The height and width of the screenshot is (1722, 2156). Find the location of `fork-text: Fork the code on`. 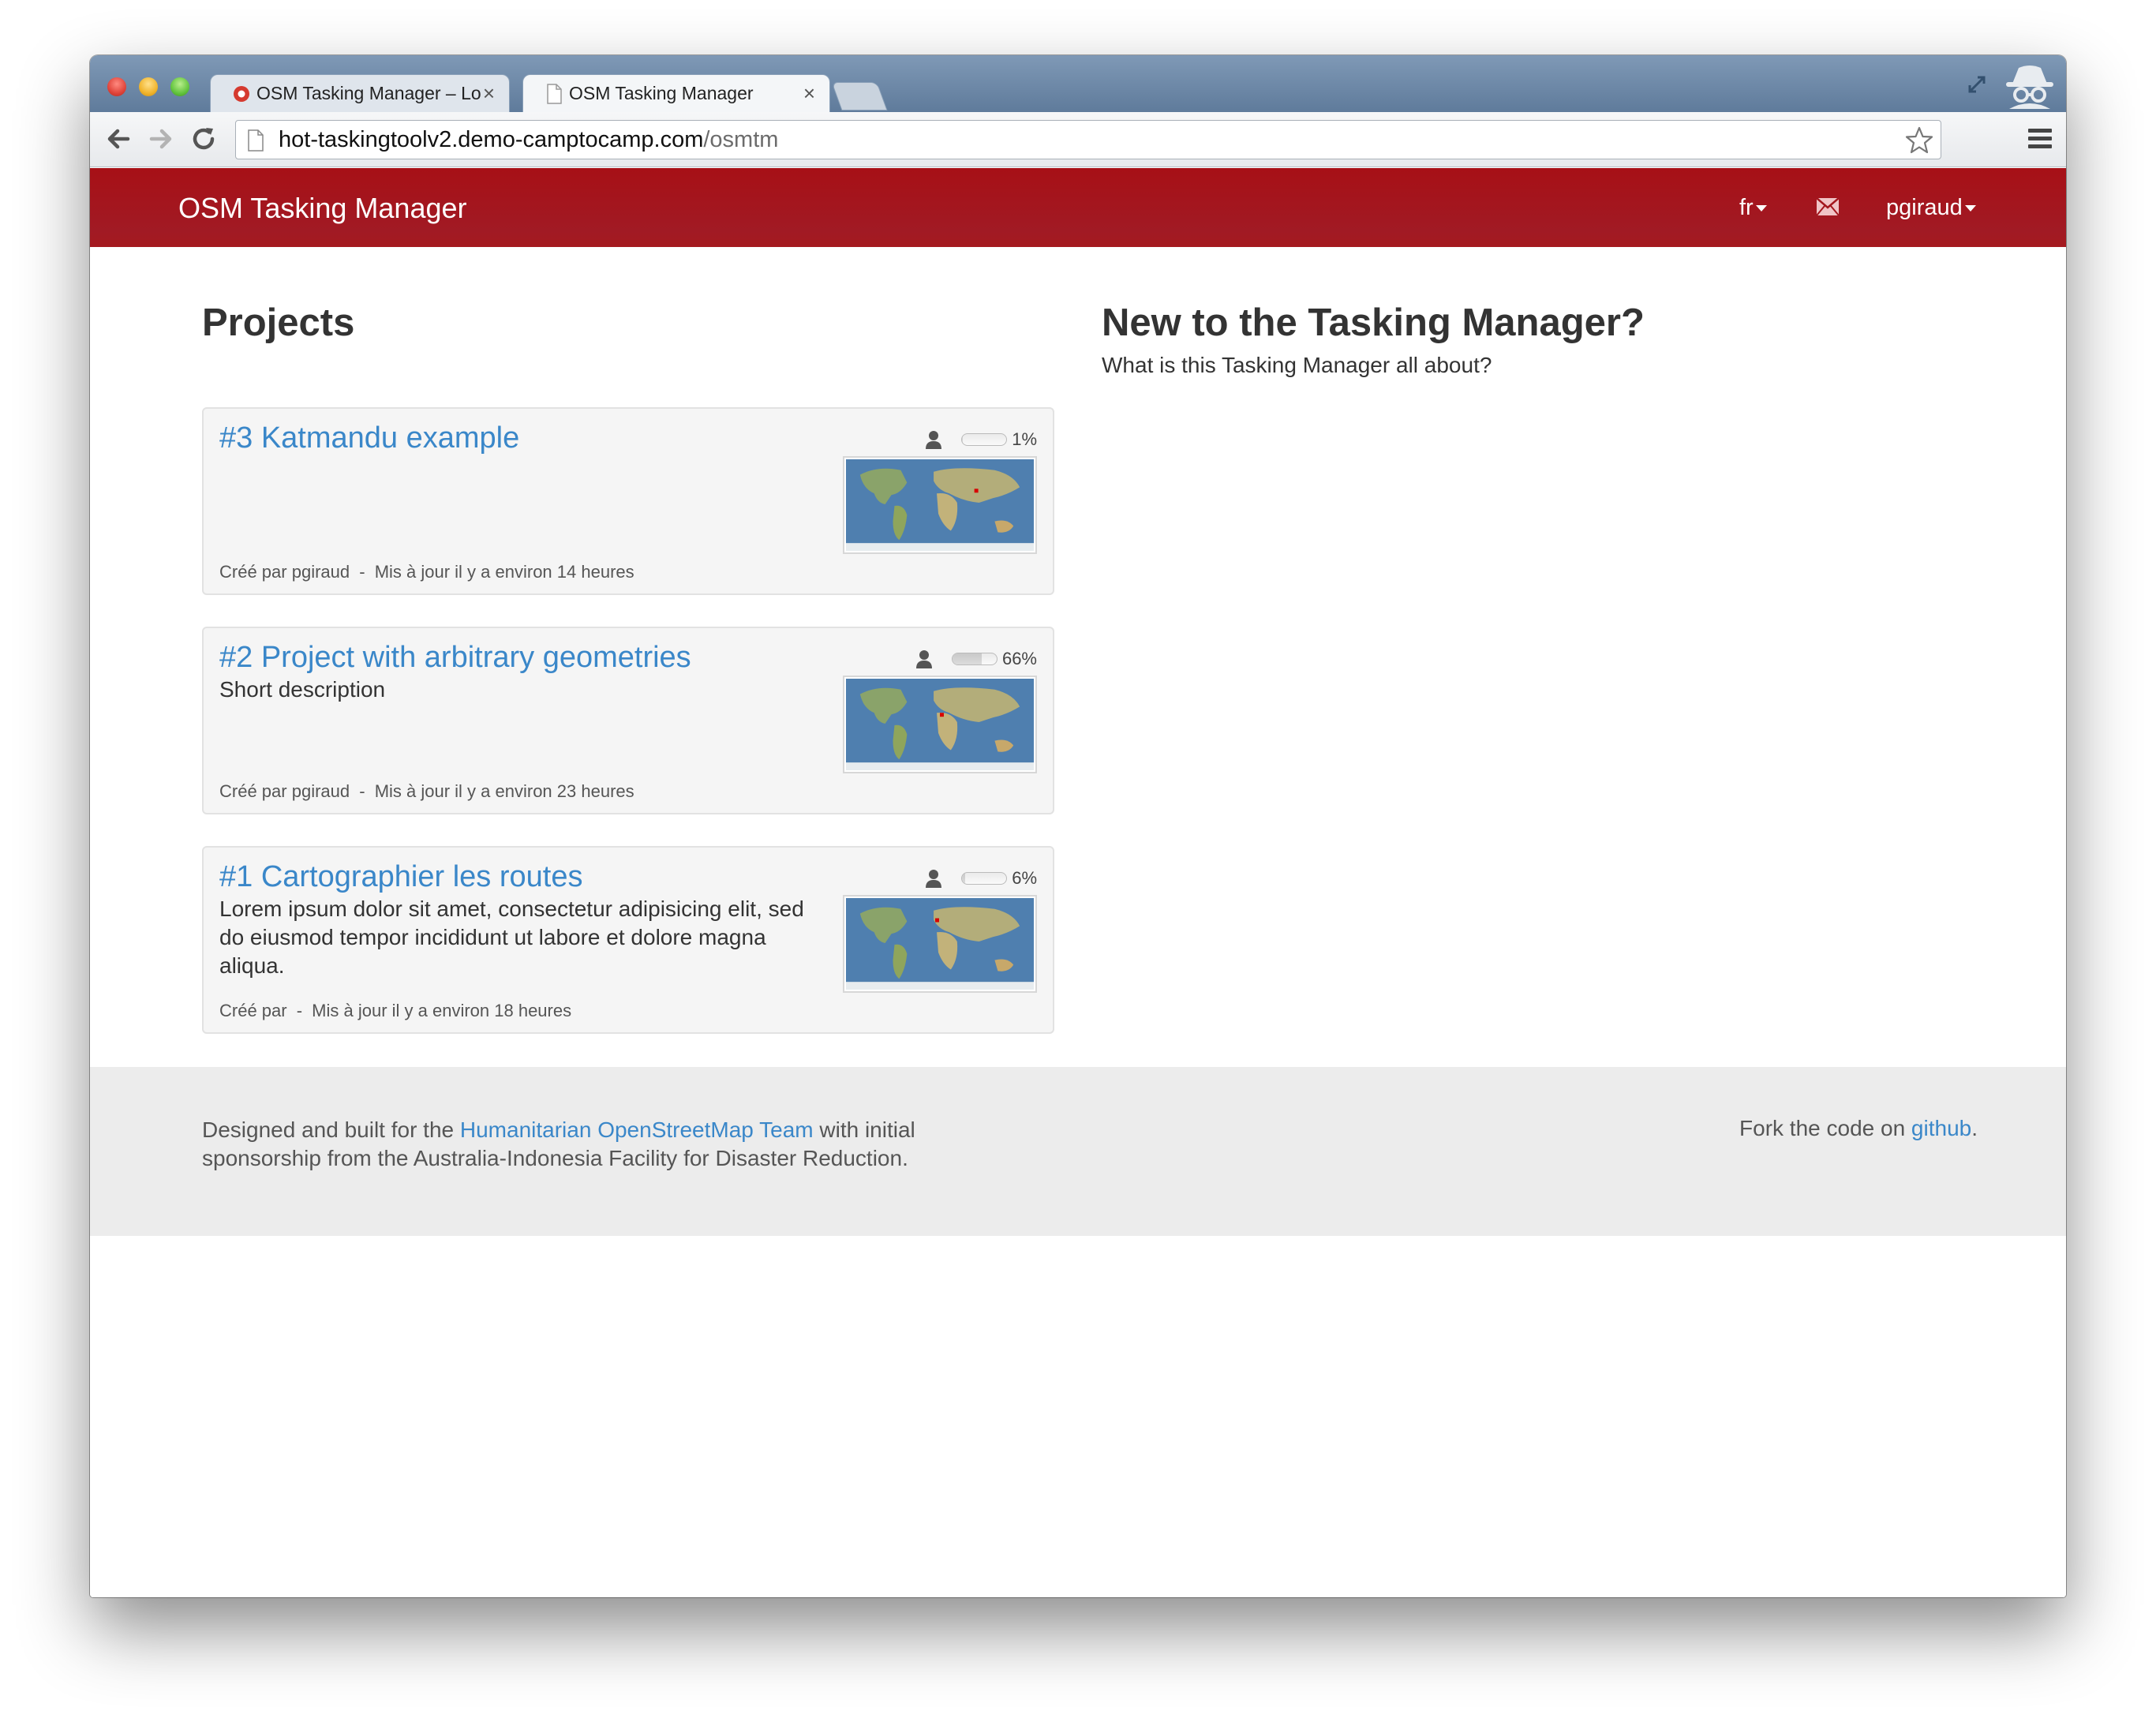

fork-text: Fork the code on is located at coordinates (1822, 1128).